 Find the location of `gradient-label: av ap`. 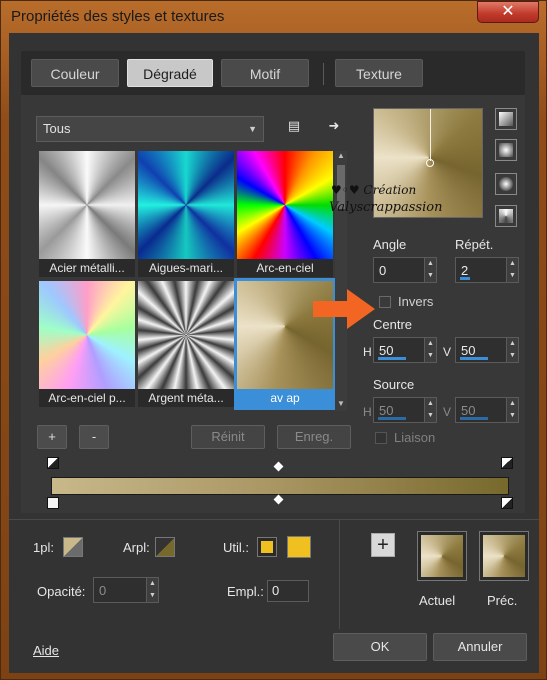

gradient-label: av ap is located at coordinates (285, 398).